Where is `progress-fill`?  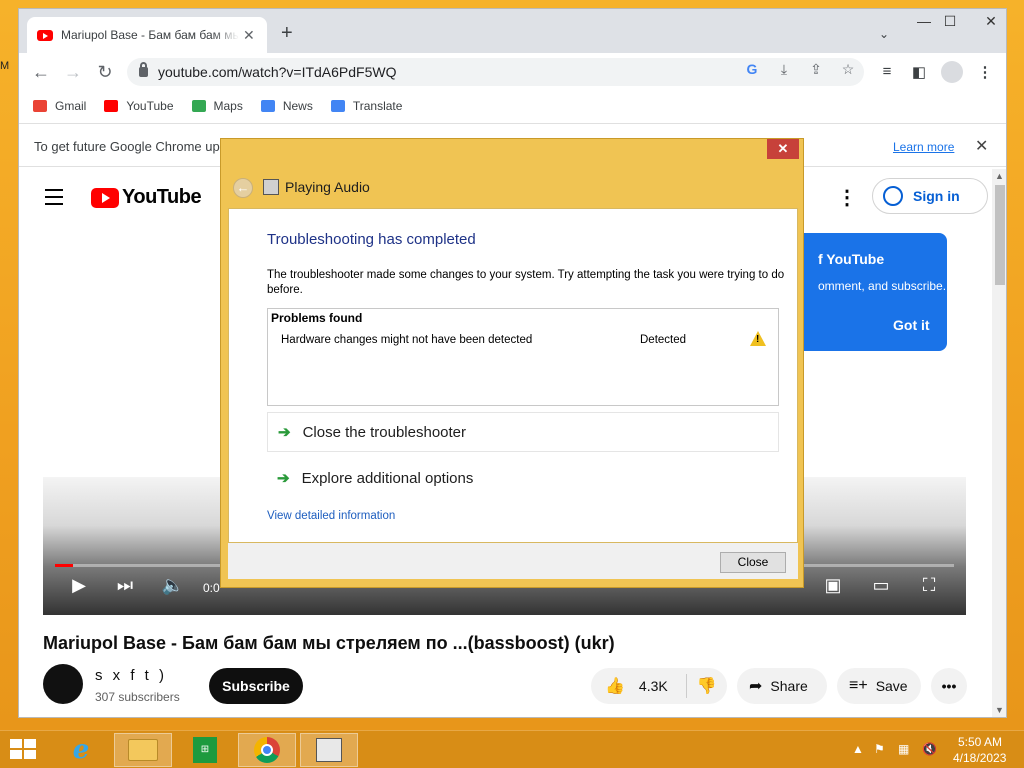 progress-fill is located at coordinates (64, 565).